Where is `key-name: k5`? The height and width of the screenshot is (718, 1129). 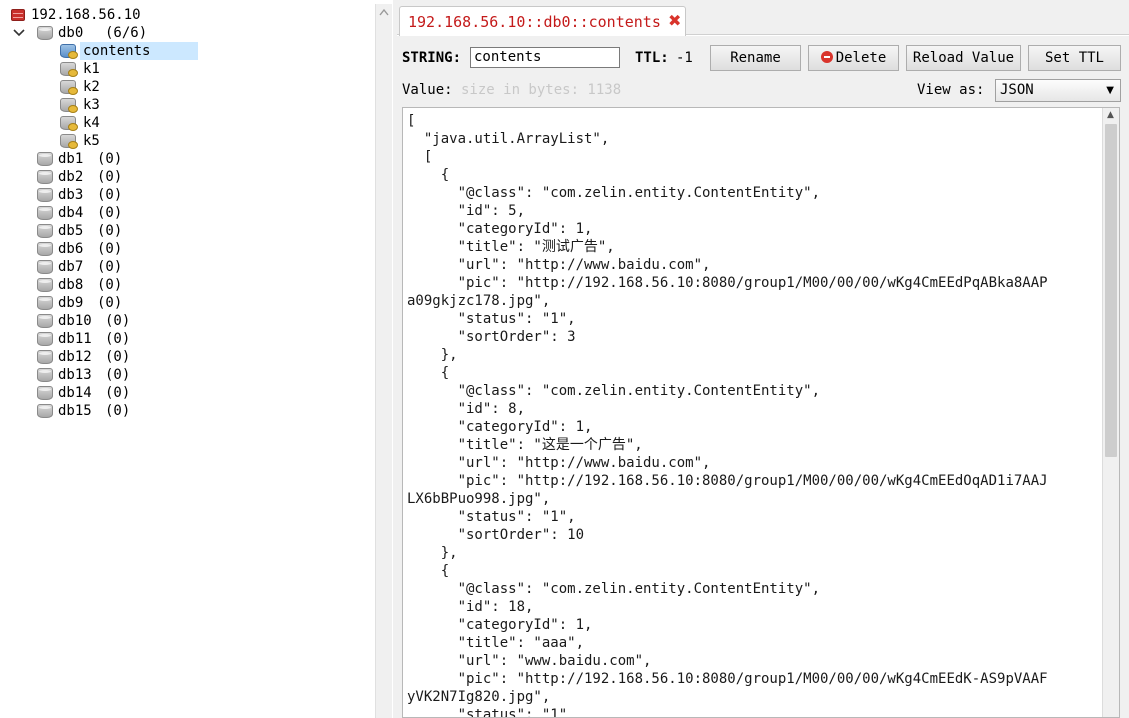
key-name: k5 is located at coordinates (91, 141).